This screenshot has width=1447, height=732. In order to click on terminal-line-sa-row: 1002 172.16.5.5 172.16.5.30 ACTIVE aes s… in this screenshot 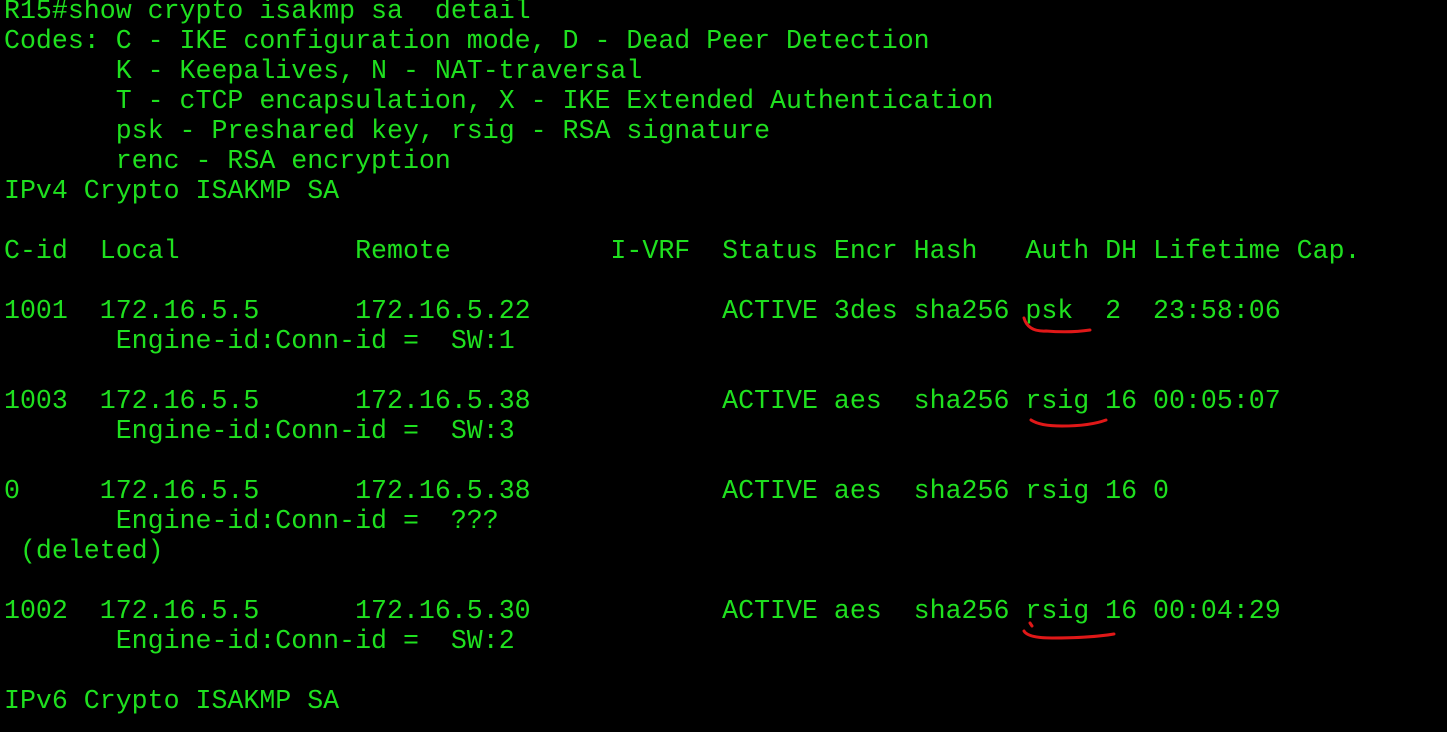, I will do `click(642, 611)`.